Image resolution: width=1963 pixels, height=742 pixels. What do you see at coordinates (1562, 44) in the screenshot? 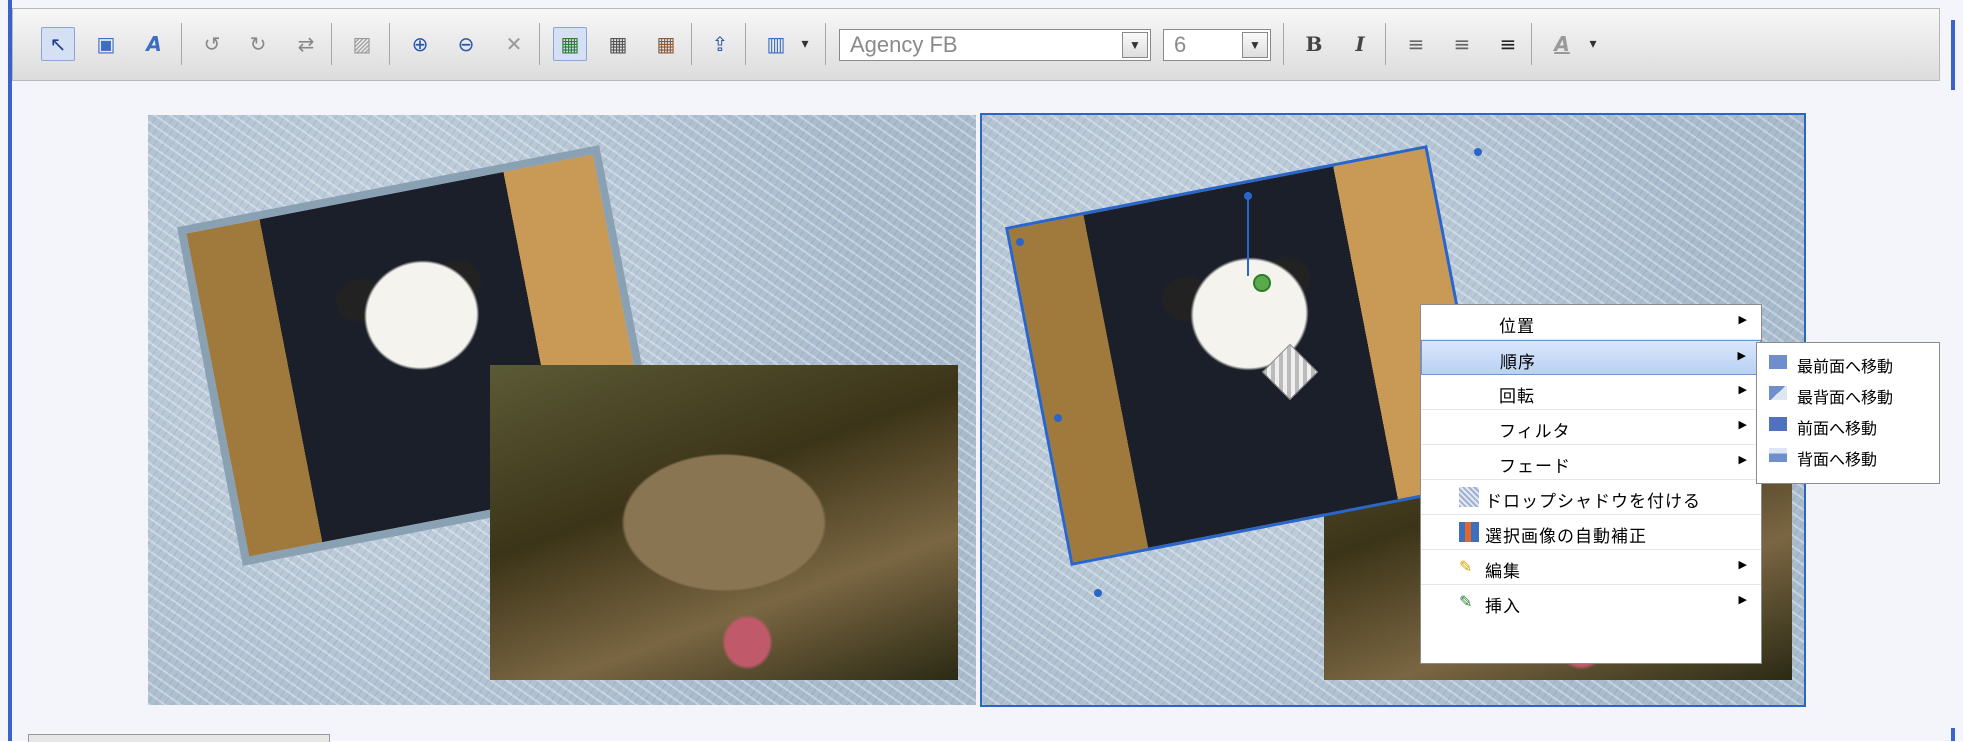
I see `font-color-icon: A` at bounding box center [1562, 44].